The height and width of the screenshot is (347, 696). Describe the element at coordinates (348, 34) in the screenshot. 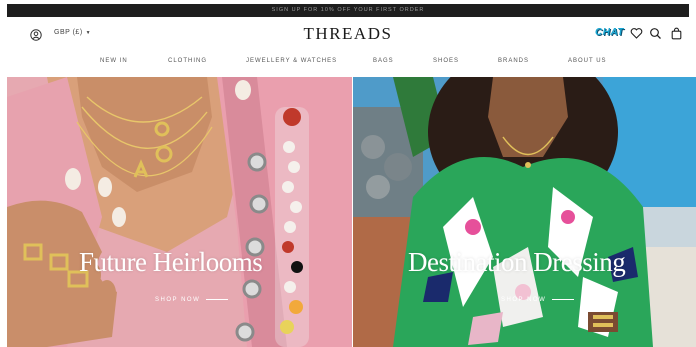

I see `site-logo: THREADS` at that location.